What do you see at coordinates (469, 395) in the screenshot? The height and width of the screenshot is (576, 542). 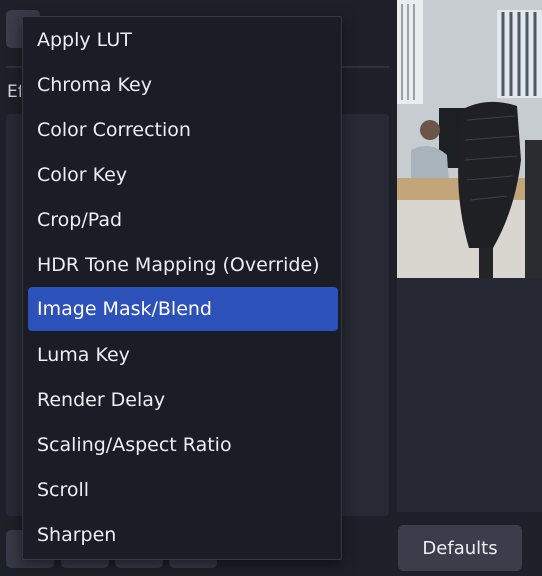 I see `preview-panel` at bounding box center [469, 395].